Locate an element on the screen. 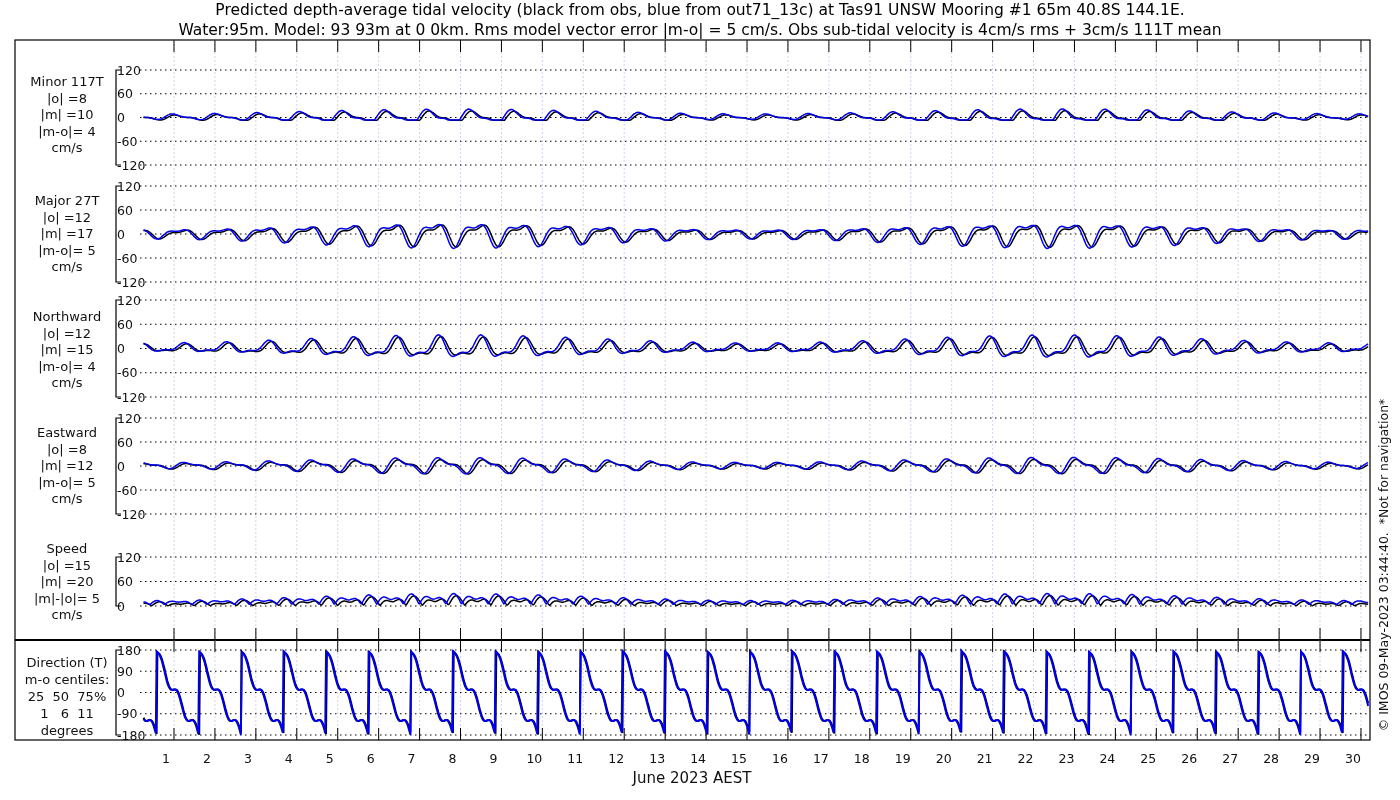 This screenshot has height=800, width=1400. chart-title: Water:95m. Model: 93 93m at 0 0km. Rms model vector error |m-o| = 5 cm/s. Obs sub-tidal velocity is 4cm/s rms + 3cm/s 111T mean is located at coordinates (700, 30).